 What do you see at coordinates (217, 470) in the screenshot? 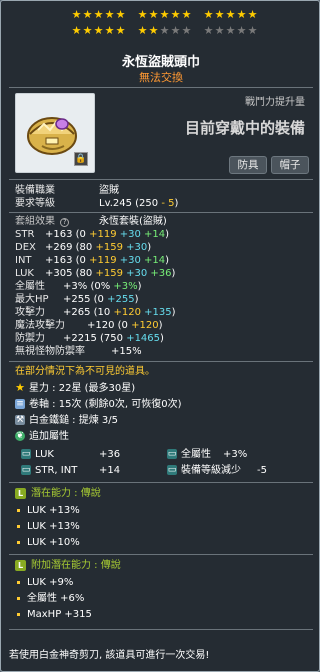
I see `addl-option-level-reduce: ▭ 裝備等級減少 -5` at bounding box center [217, 470].